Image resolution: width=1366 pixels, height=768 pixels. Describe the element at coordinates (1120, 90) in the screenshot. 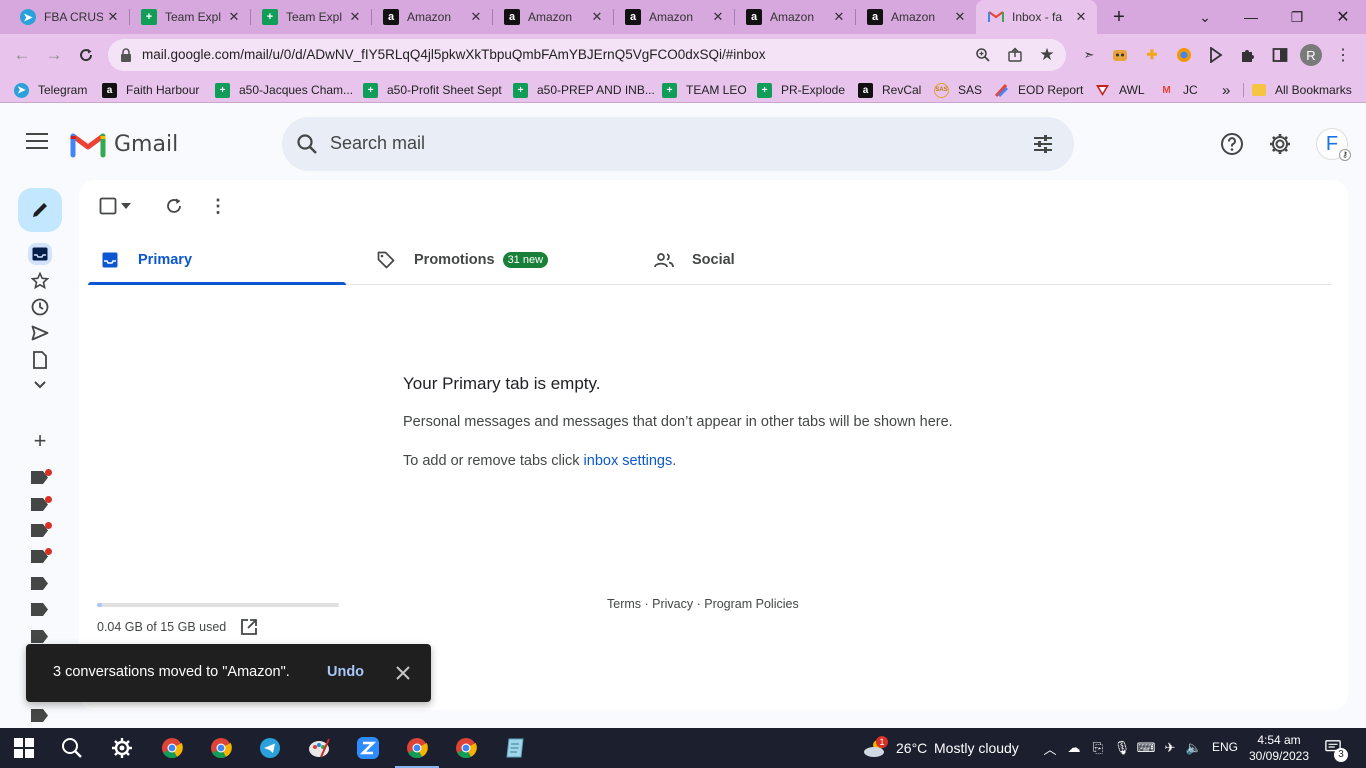

I see `bookmark-awl: AWL` at that location.